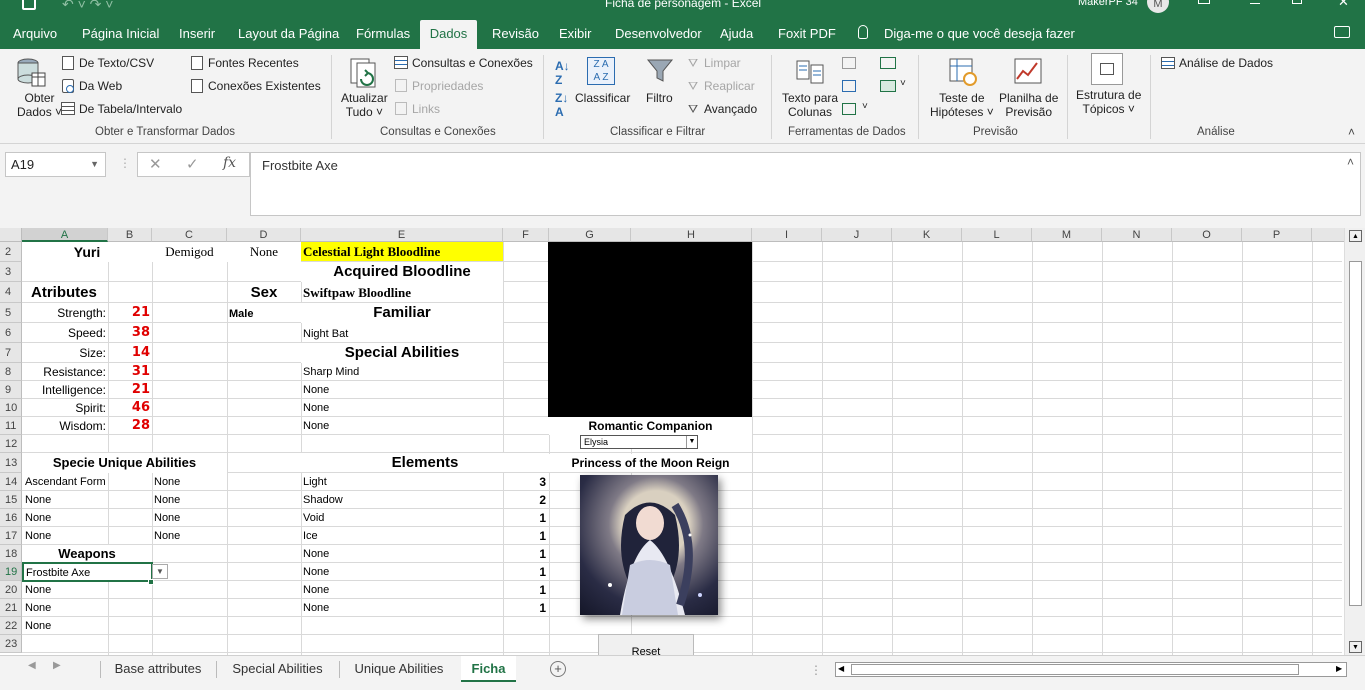 Image resolution: width=1365 pixels, height=690 pixels. Describe the element at coordinates (57, 665) in the screenshot. I see `next-sheet-icon: ▶` at that location.